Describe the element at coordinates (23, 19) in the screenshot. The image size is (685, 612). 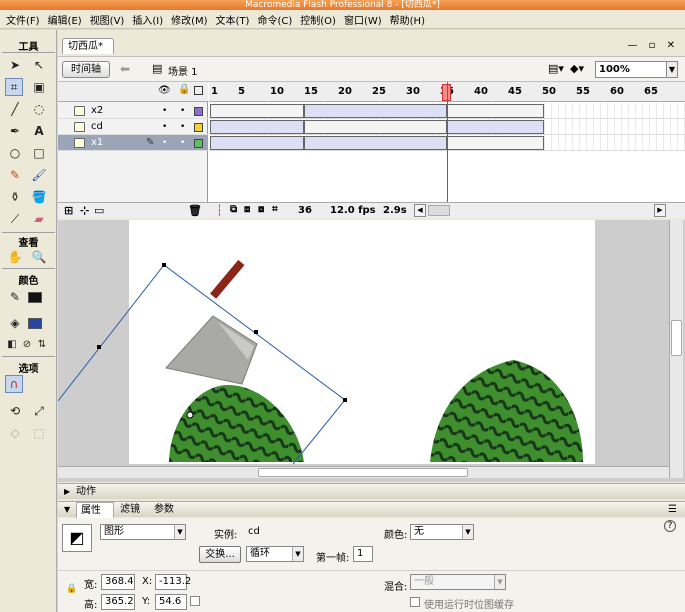
I see `menu-file: 文件(F)` at that location.